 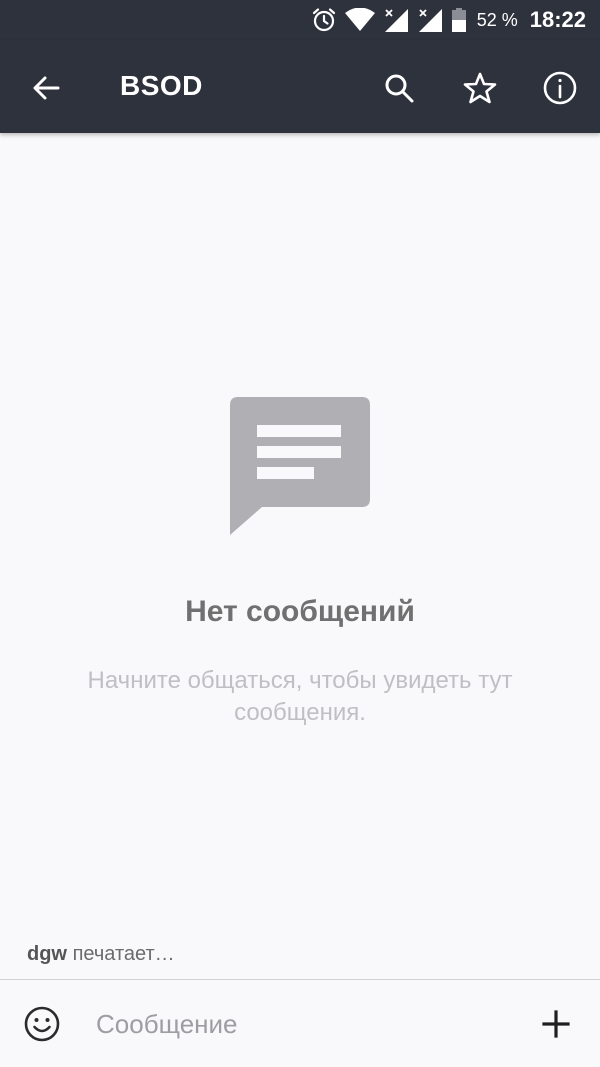 I want to click on battery-icon, so click(x=459, y=20).